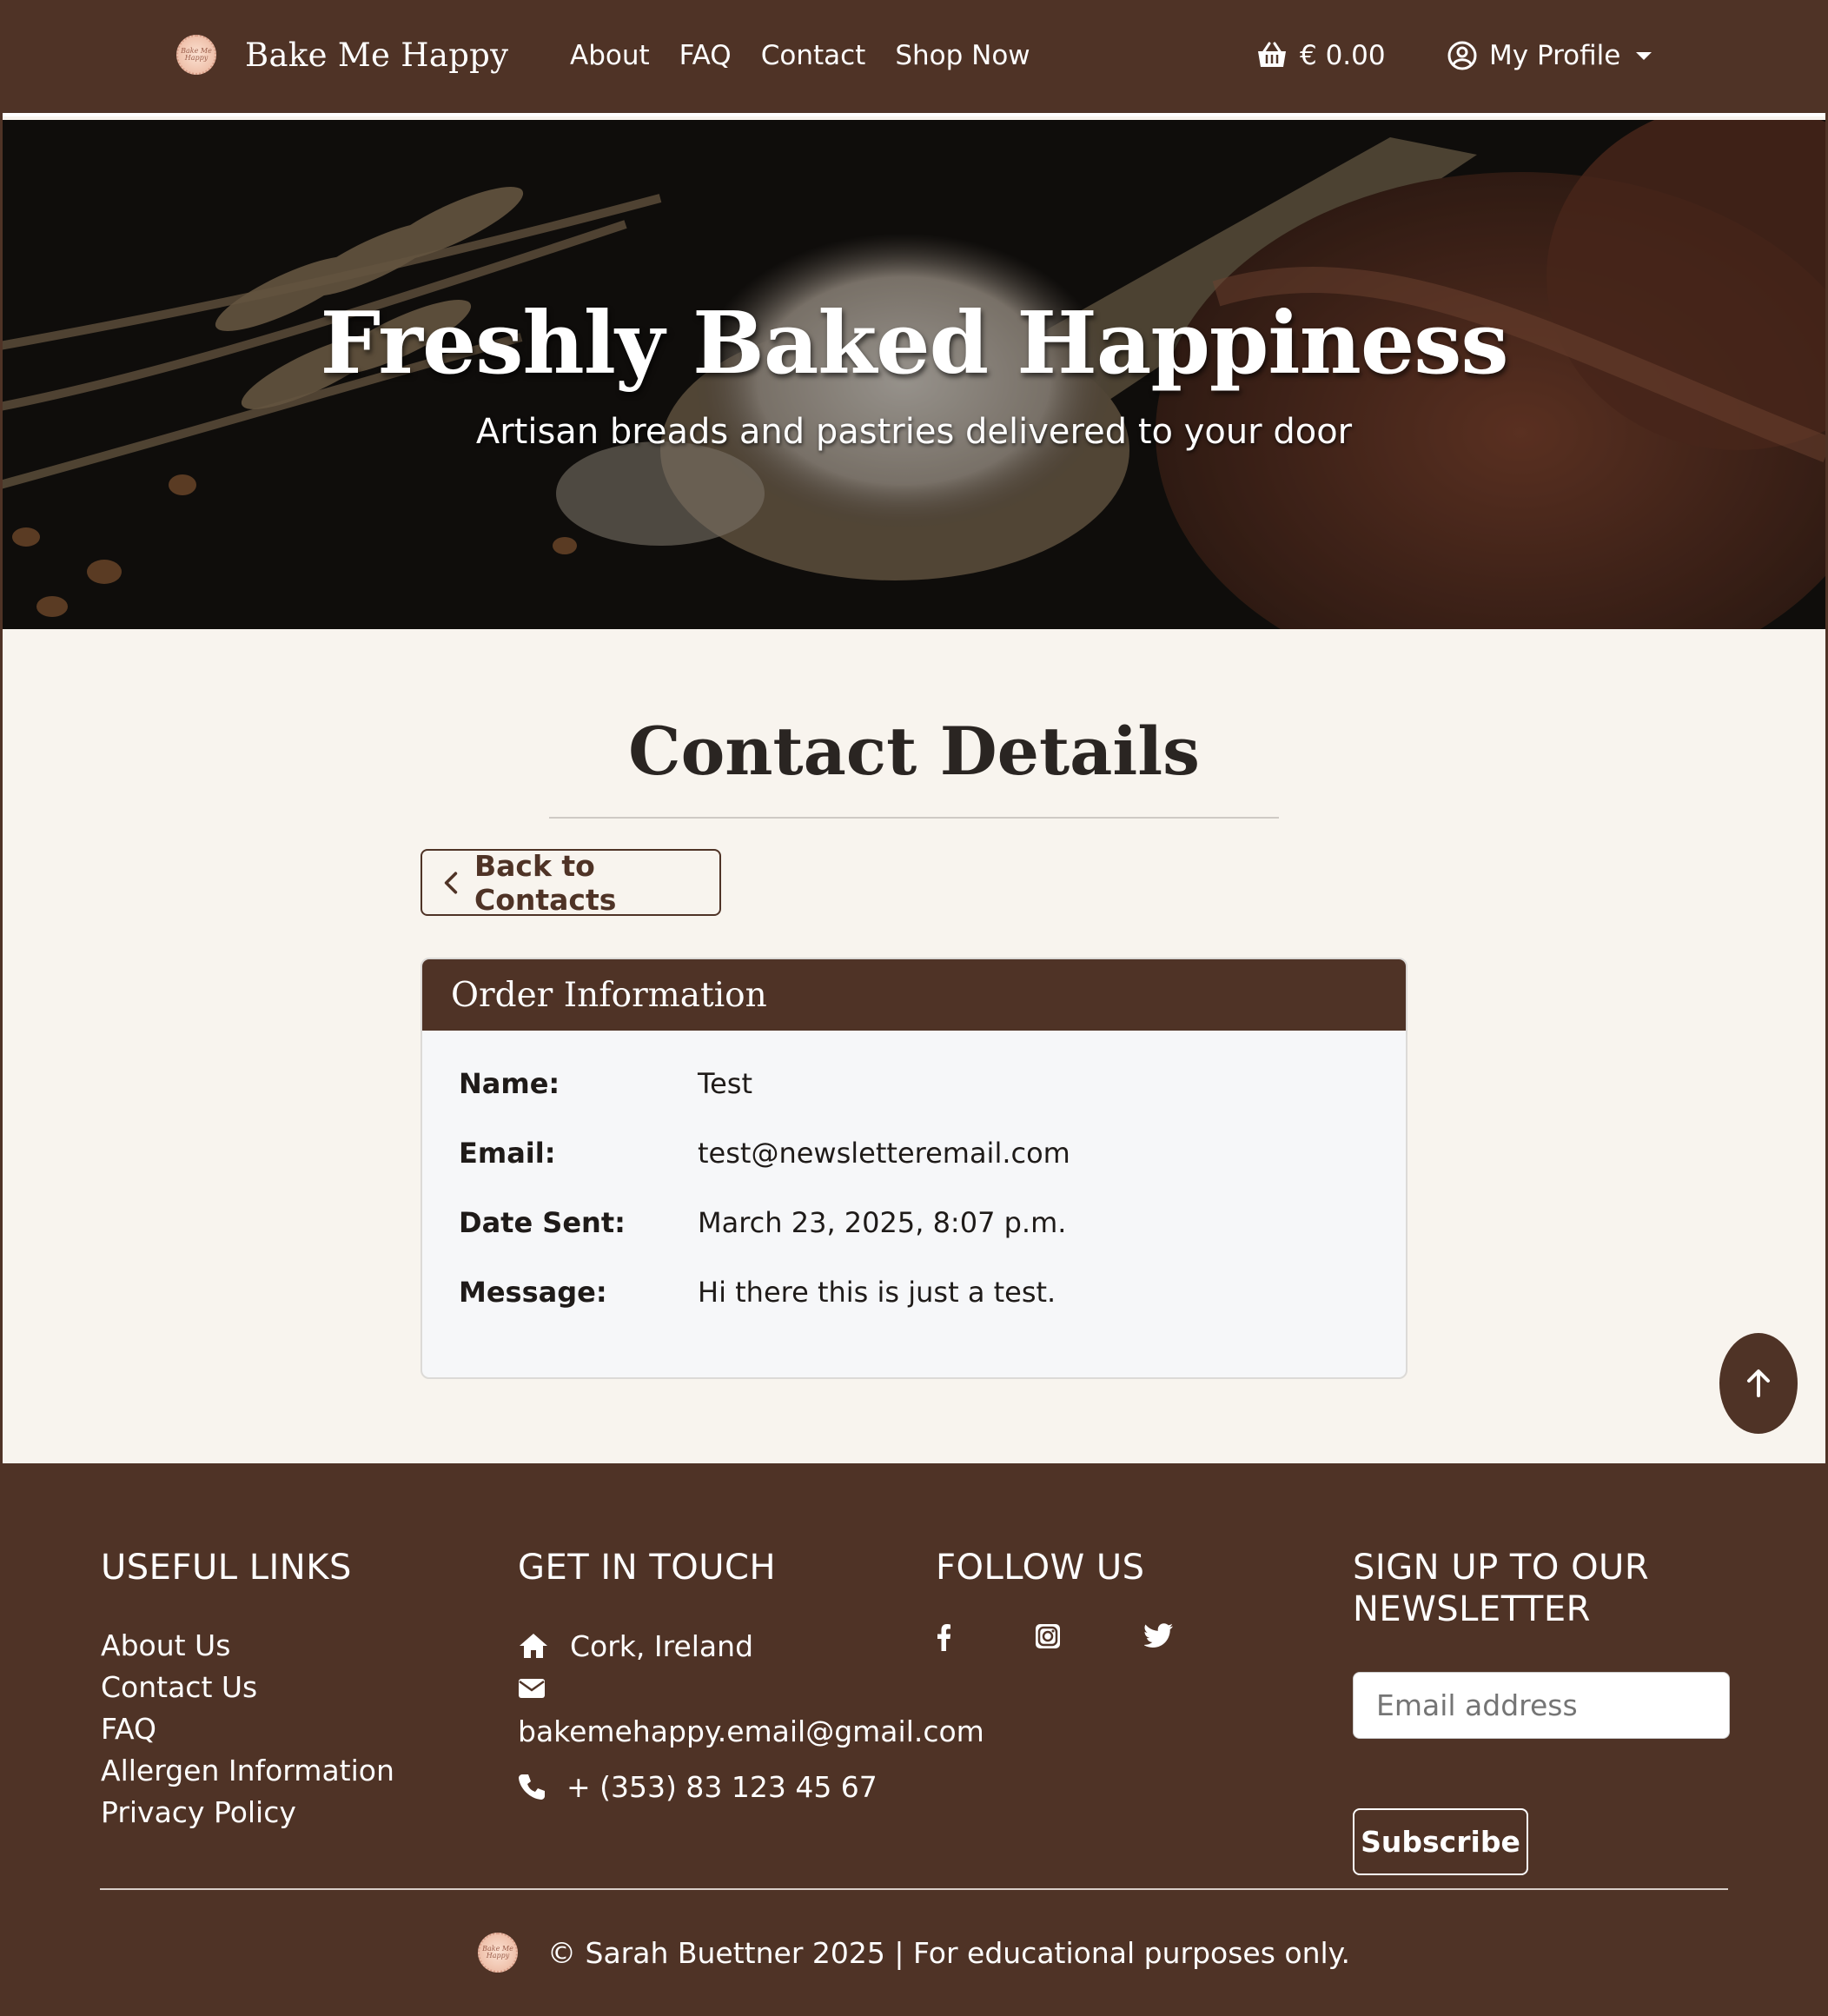 This screenshot has width=1828, height=2016. I want to click on detail-row-name: Name: Test, so click(932, 1102).